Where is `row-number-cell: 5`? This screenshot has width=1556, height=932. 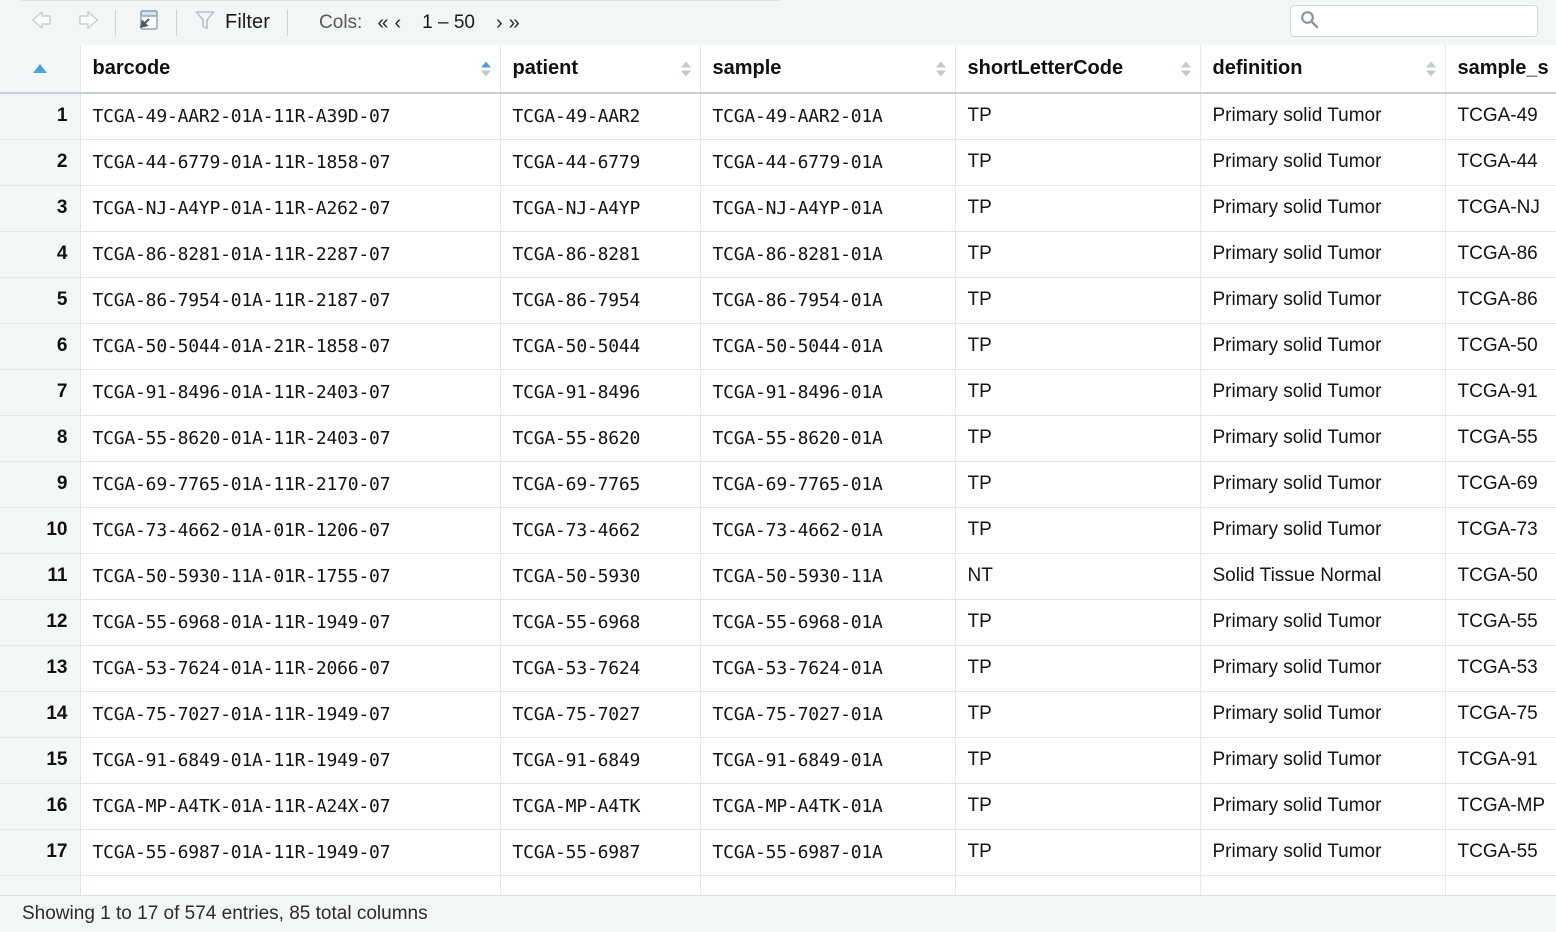 row-number-cell: 5 is located at coordinates (40, 300).